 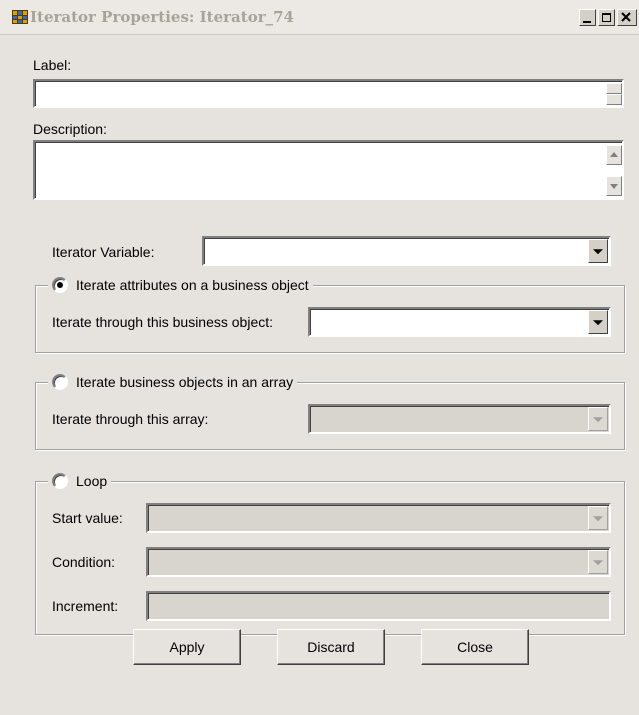 I want to click on iterator-variable-dropdown-button, so click(x=598, y=251).